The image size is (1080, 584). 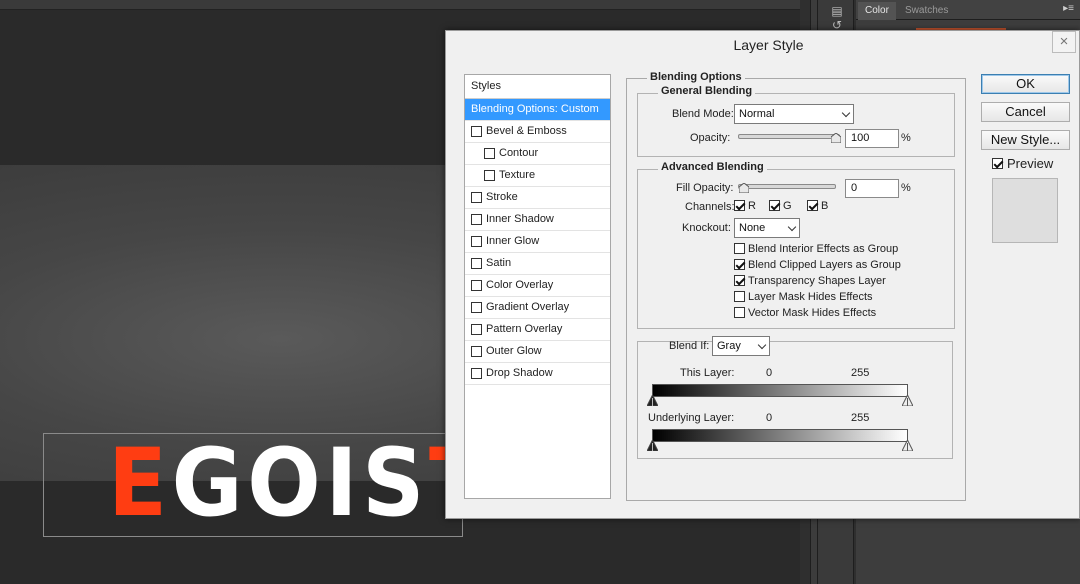 What do you see at coordinates (300, 485) in the screenshot?
I see `logo-text-main: GOIS` at bounding box center [300, 485].